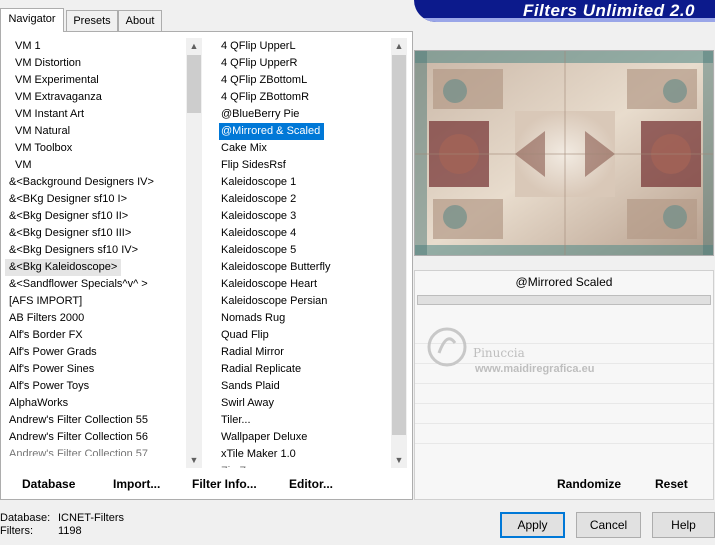  Describe the element at coordinates (303, 114) in the screenshot. I see `filter-item: @BlueBerry Pie` at that location.